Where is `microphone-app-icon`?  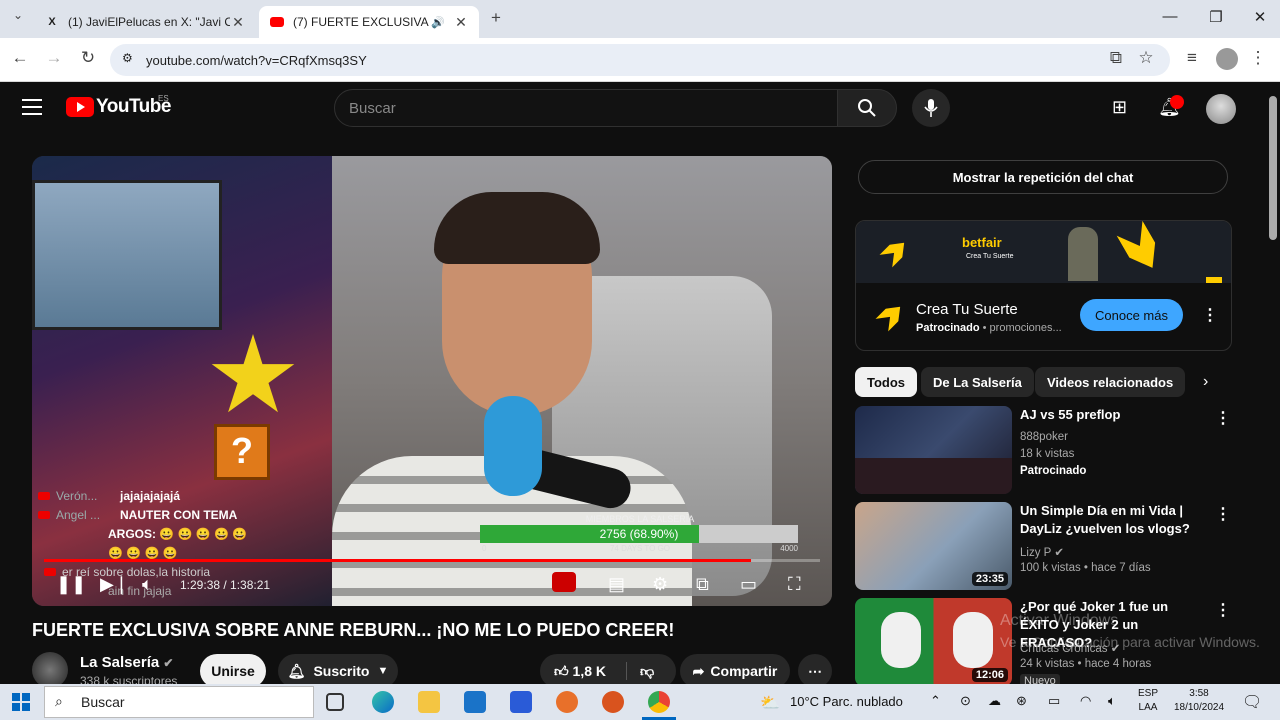
microphone-app-icon is located at coordinates (567, 702).